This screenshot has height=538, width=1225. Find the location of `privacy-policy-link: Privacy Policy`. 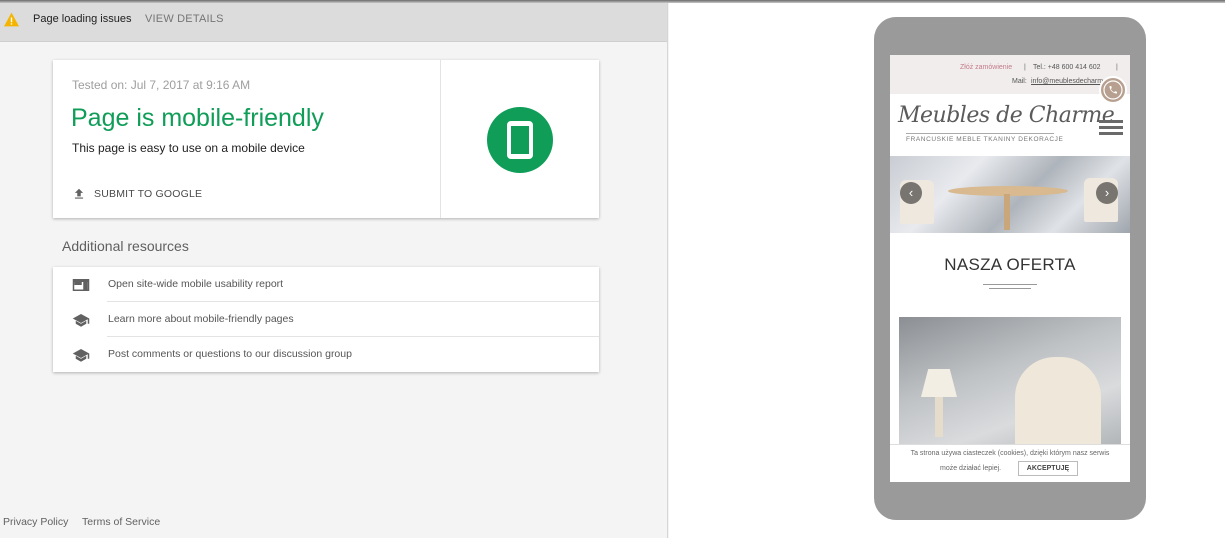

privacy-policy-link: Privacy Policy is located at coordinates (35, 522).